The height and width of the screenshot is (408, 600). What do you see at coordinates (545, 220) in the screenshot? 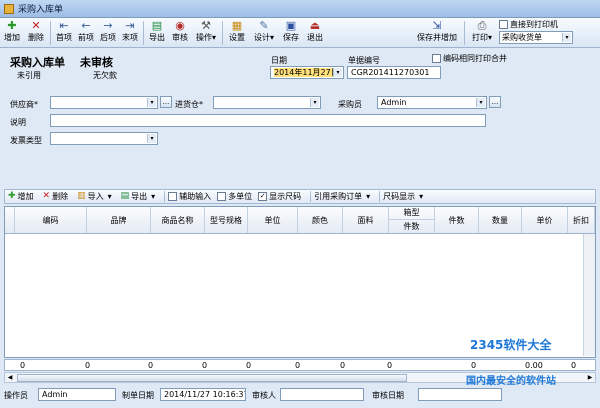
I see `column-header: 单价` at bounding box center [545, 220].